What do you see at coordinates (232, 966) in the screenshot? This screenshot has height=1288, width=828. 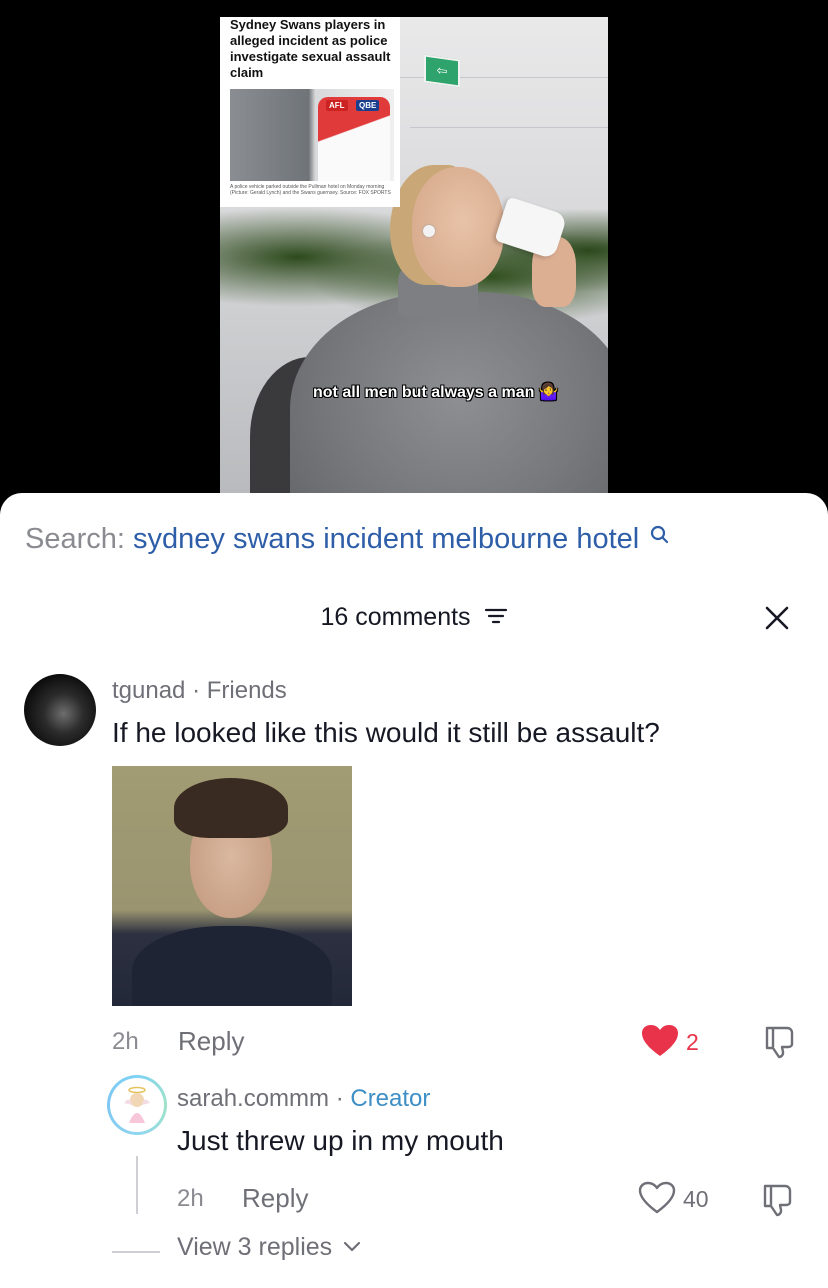 I see `image-shirt` at bounding box center [232, 966].